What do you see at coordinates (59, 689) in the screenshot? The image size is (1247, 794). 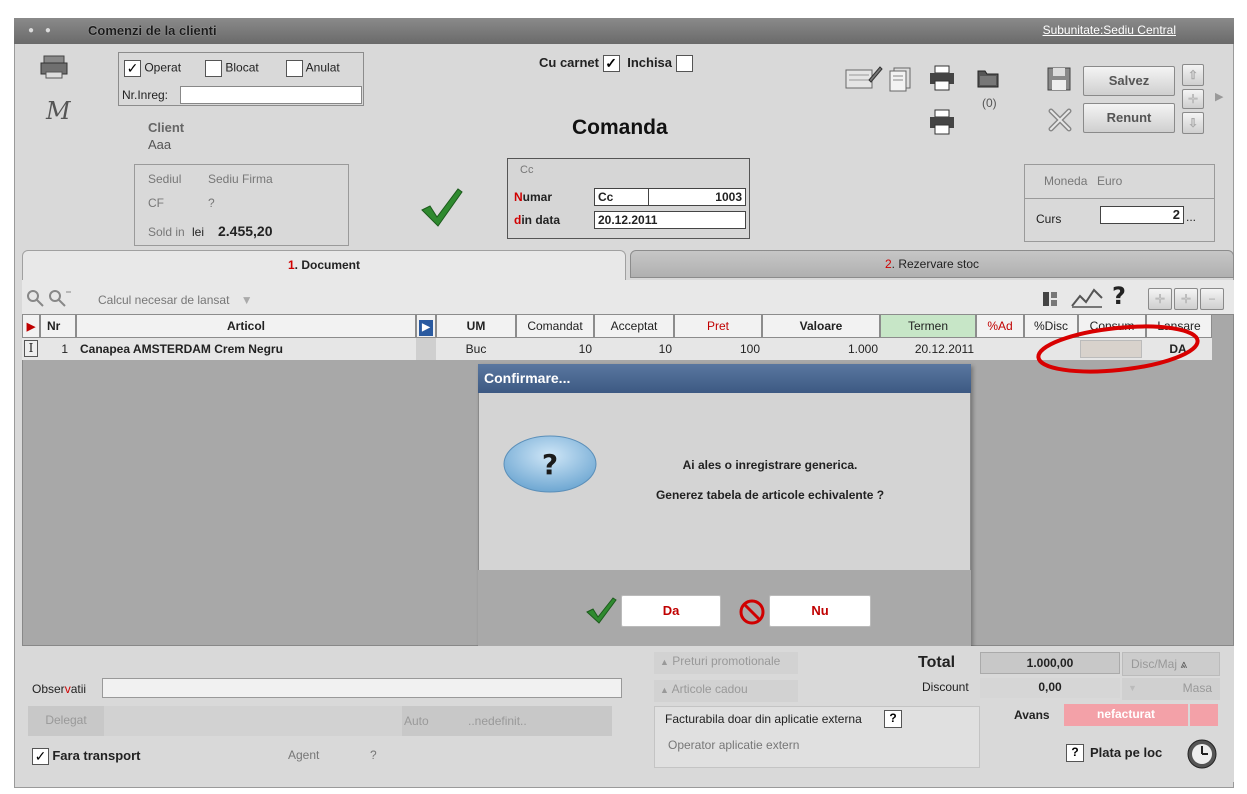 I see `observatii-label: Observatii` at bounding box center [59, 689].